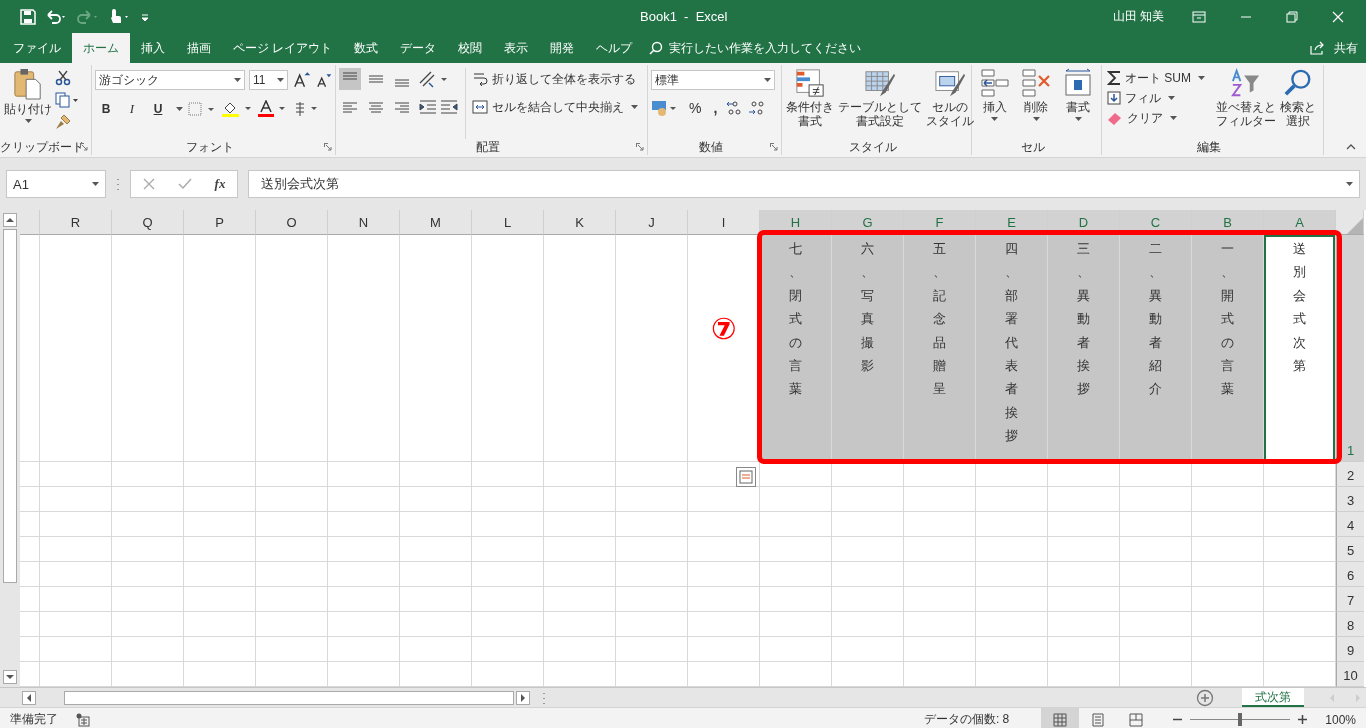  Describe the element at coordinates (555, 107) in the screenshot. I see `merge-center-button: セルを結合して中央揃え` at that location.